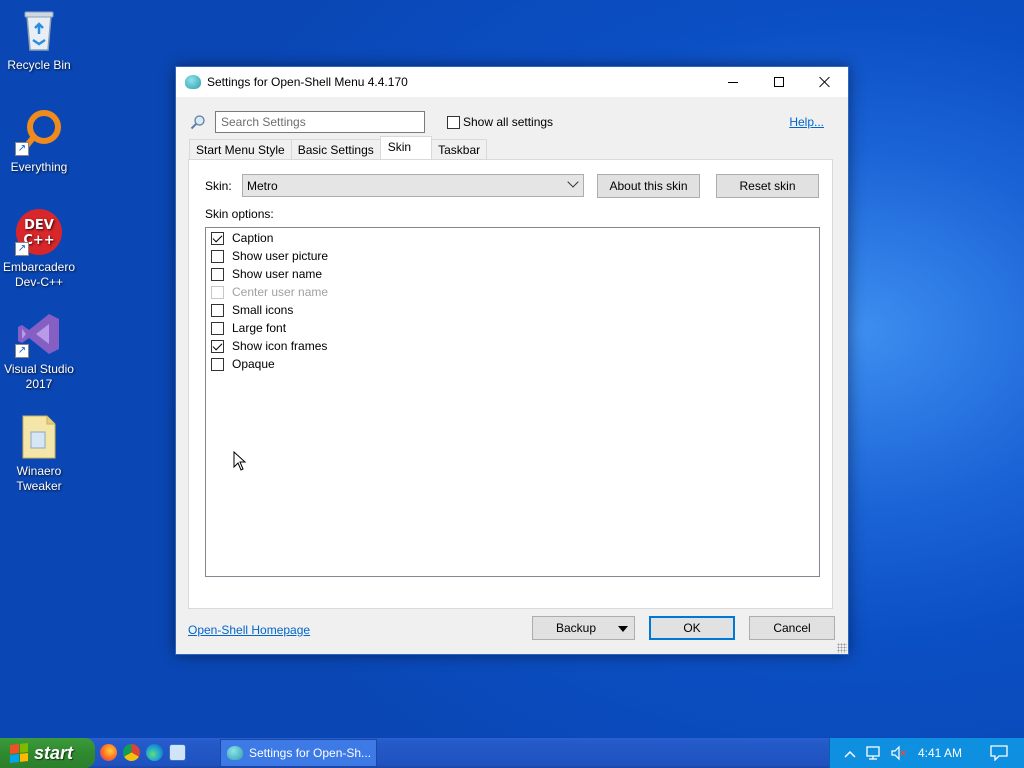 The width and height of the screenshot is (1024, 768). I want to click on desktop-icon-label: Visual Studio 2017, so click(39, 376).